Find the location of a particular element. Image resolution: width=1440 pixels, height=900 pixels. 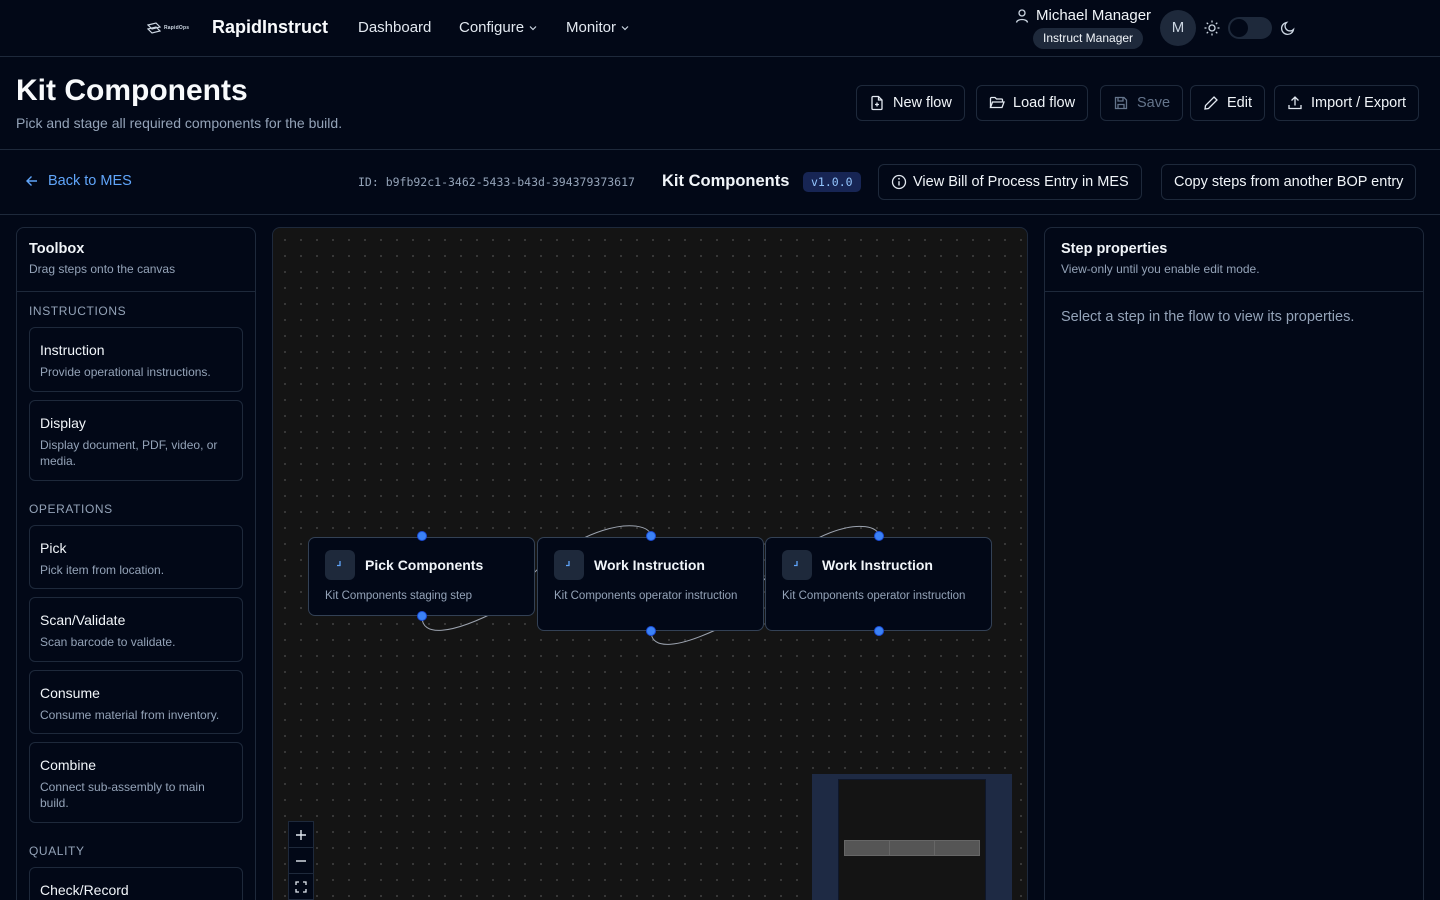

pencil-icon is located at coordinates (1211, 103).